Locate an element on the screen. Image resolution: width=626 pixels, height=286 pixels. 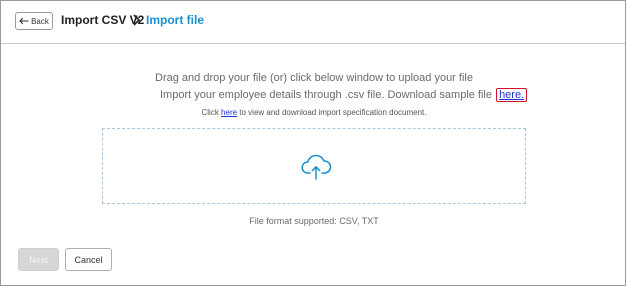
spec-prefix: Click is located at coordinates (211, 112).